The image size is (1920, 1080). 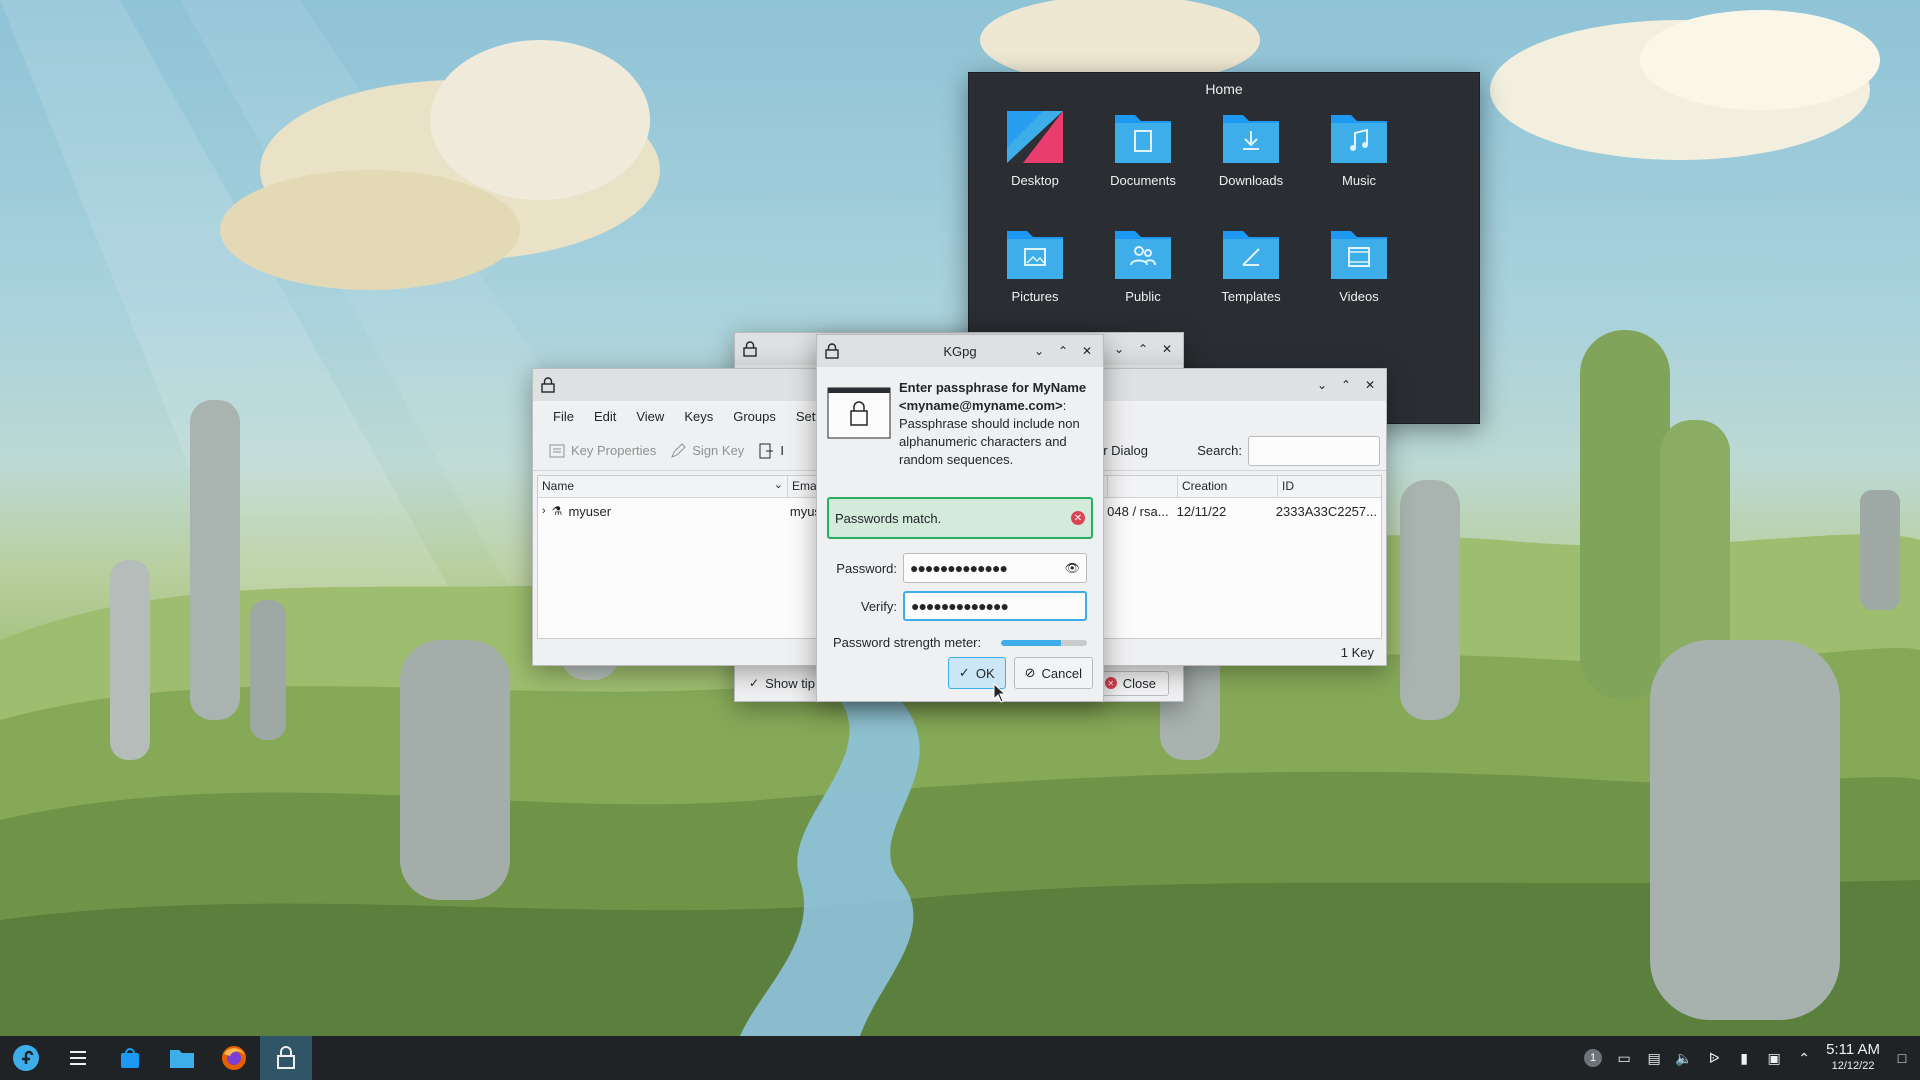 I want to click on search-input, so click(x=1314, y=450).